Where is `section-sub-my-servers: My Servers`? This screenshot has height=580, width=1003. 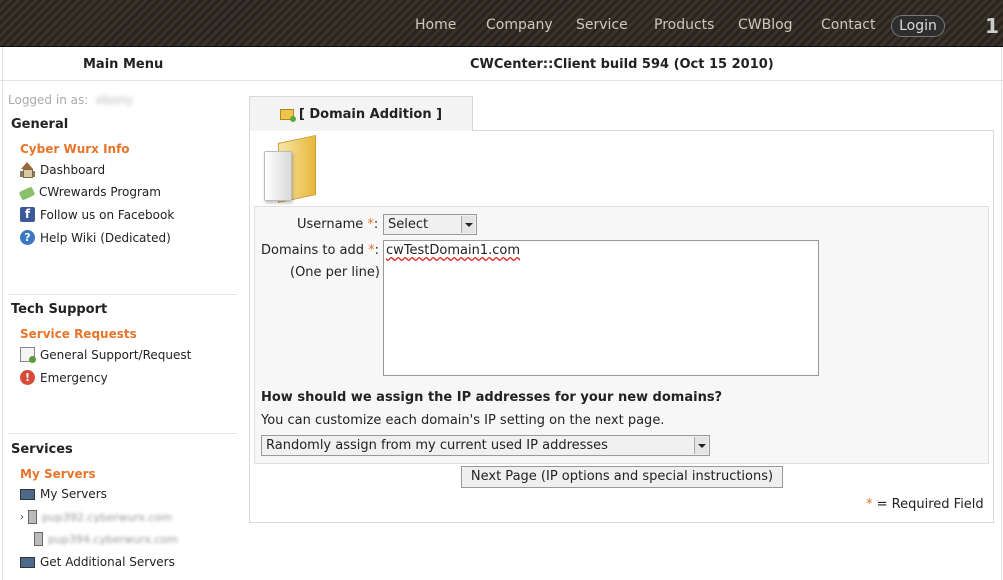 section-sub-my-servers: My Servers is located at coordinates (58, 474).